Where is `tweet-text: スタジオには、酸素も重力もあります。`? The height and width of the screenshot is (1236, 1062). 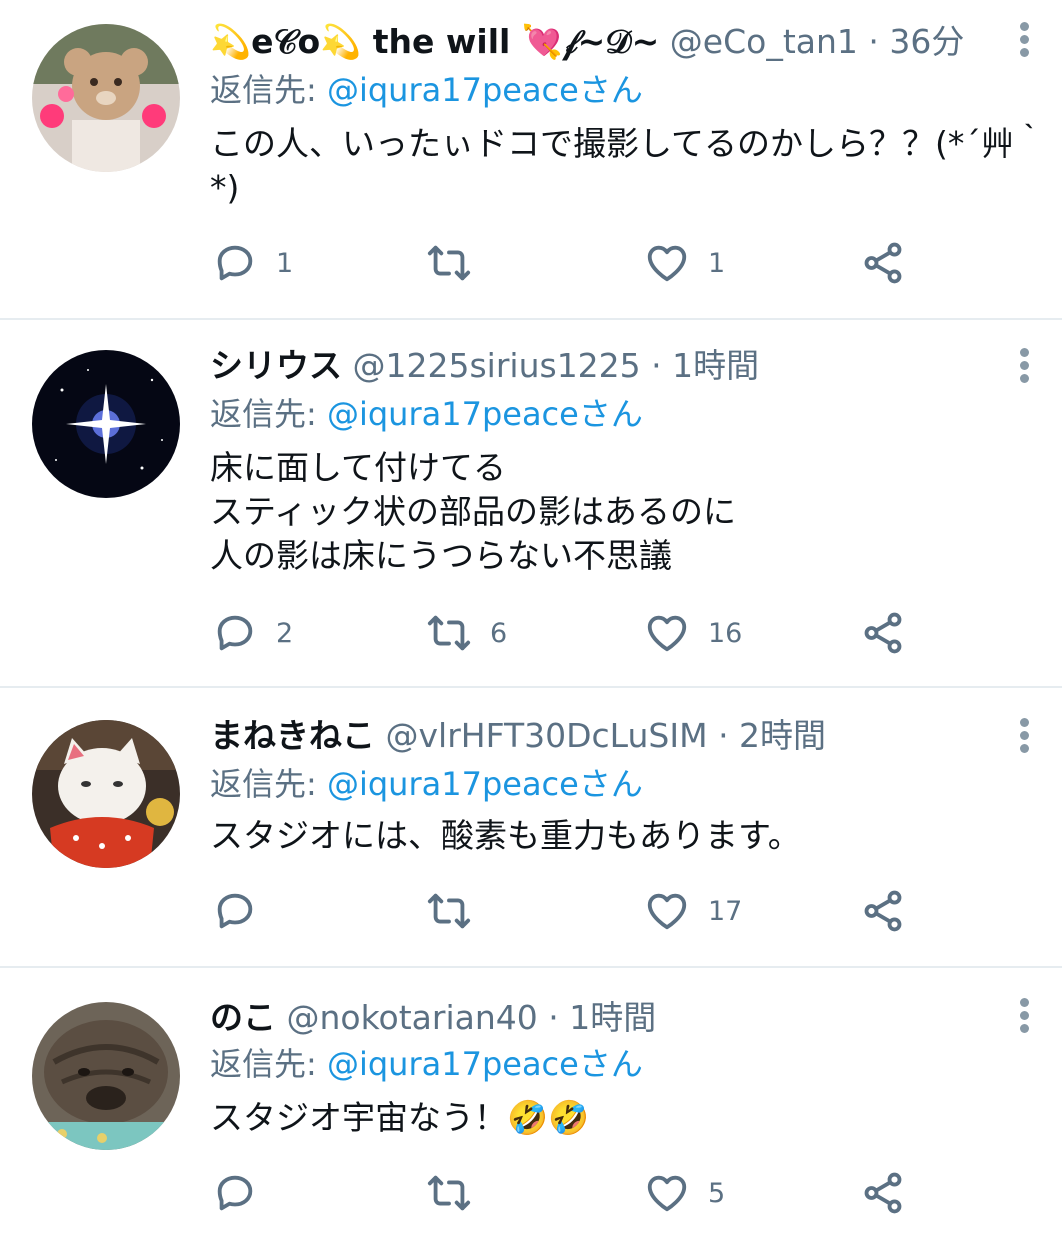
tweet-text: スタジオには、酸素も重力もあります。 is located at coordinates (625, 836).